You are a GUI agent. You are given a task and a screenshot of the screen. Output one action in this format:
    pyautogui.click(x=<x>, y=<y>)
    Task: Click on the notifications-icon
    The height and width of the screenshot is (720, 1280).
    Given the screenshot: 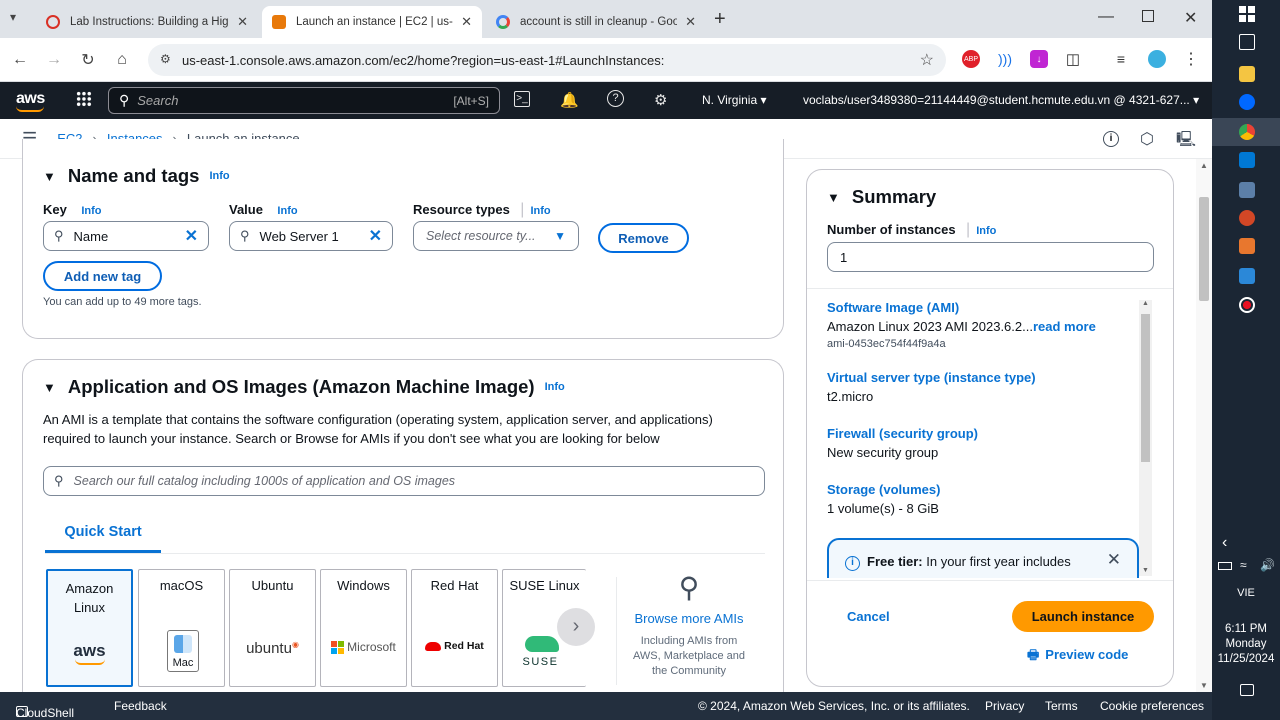 What is the action you would take?
    pyautogui.click(x=1247, y=690)
    